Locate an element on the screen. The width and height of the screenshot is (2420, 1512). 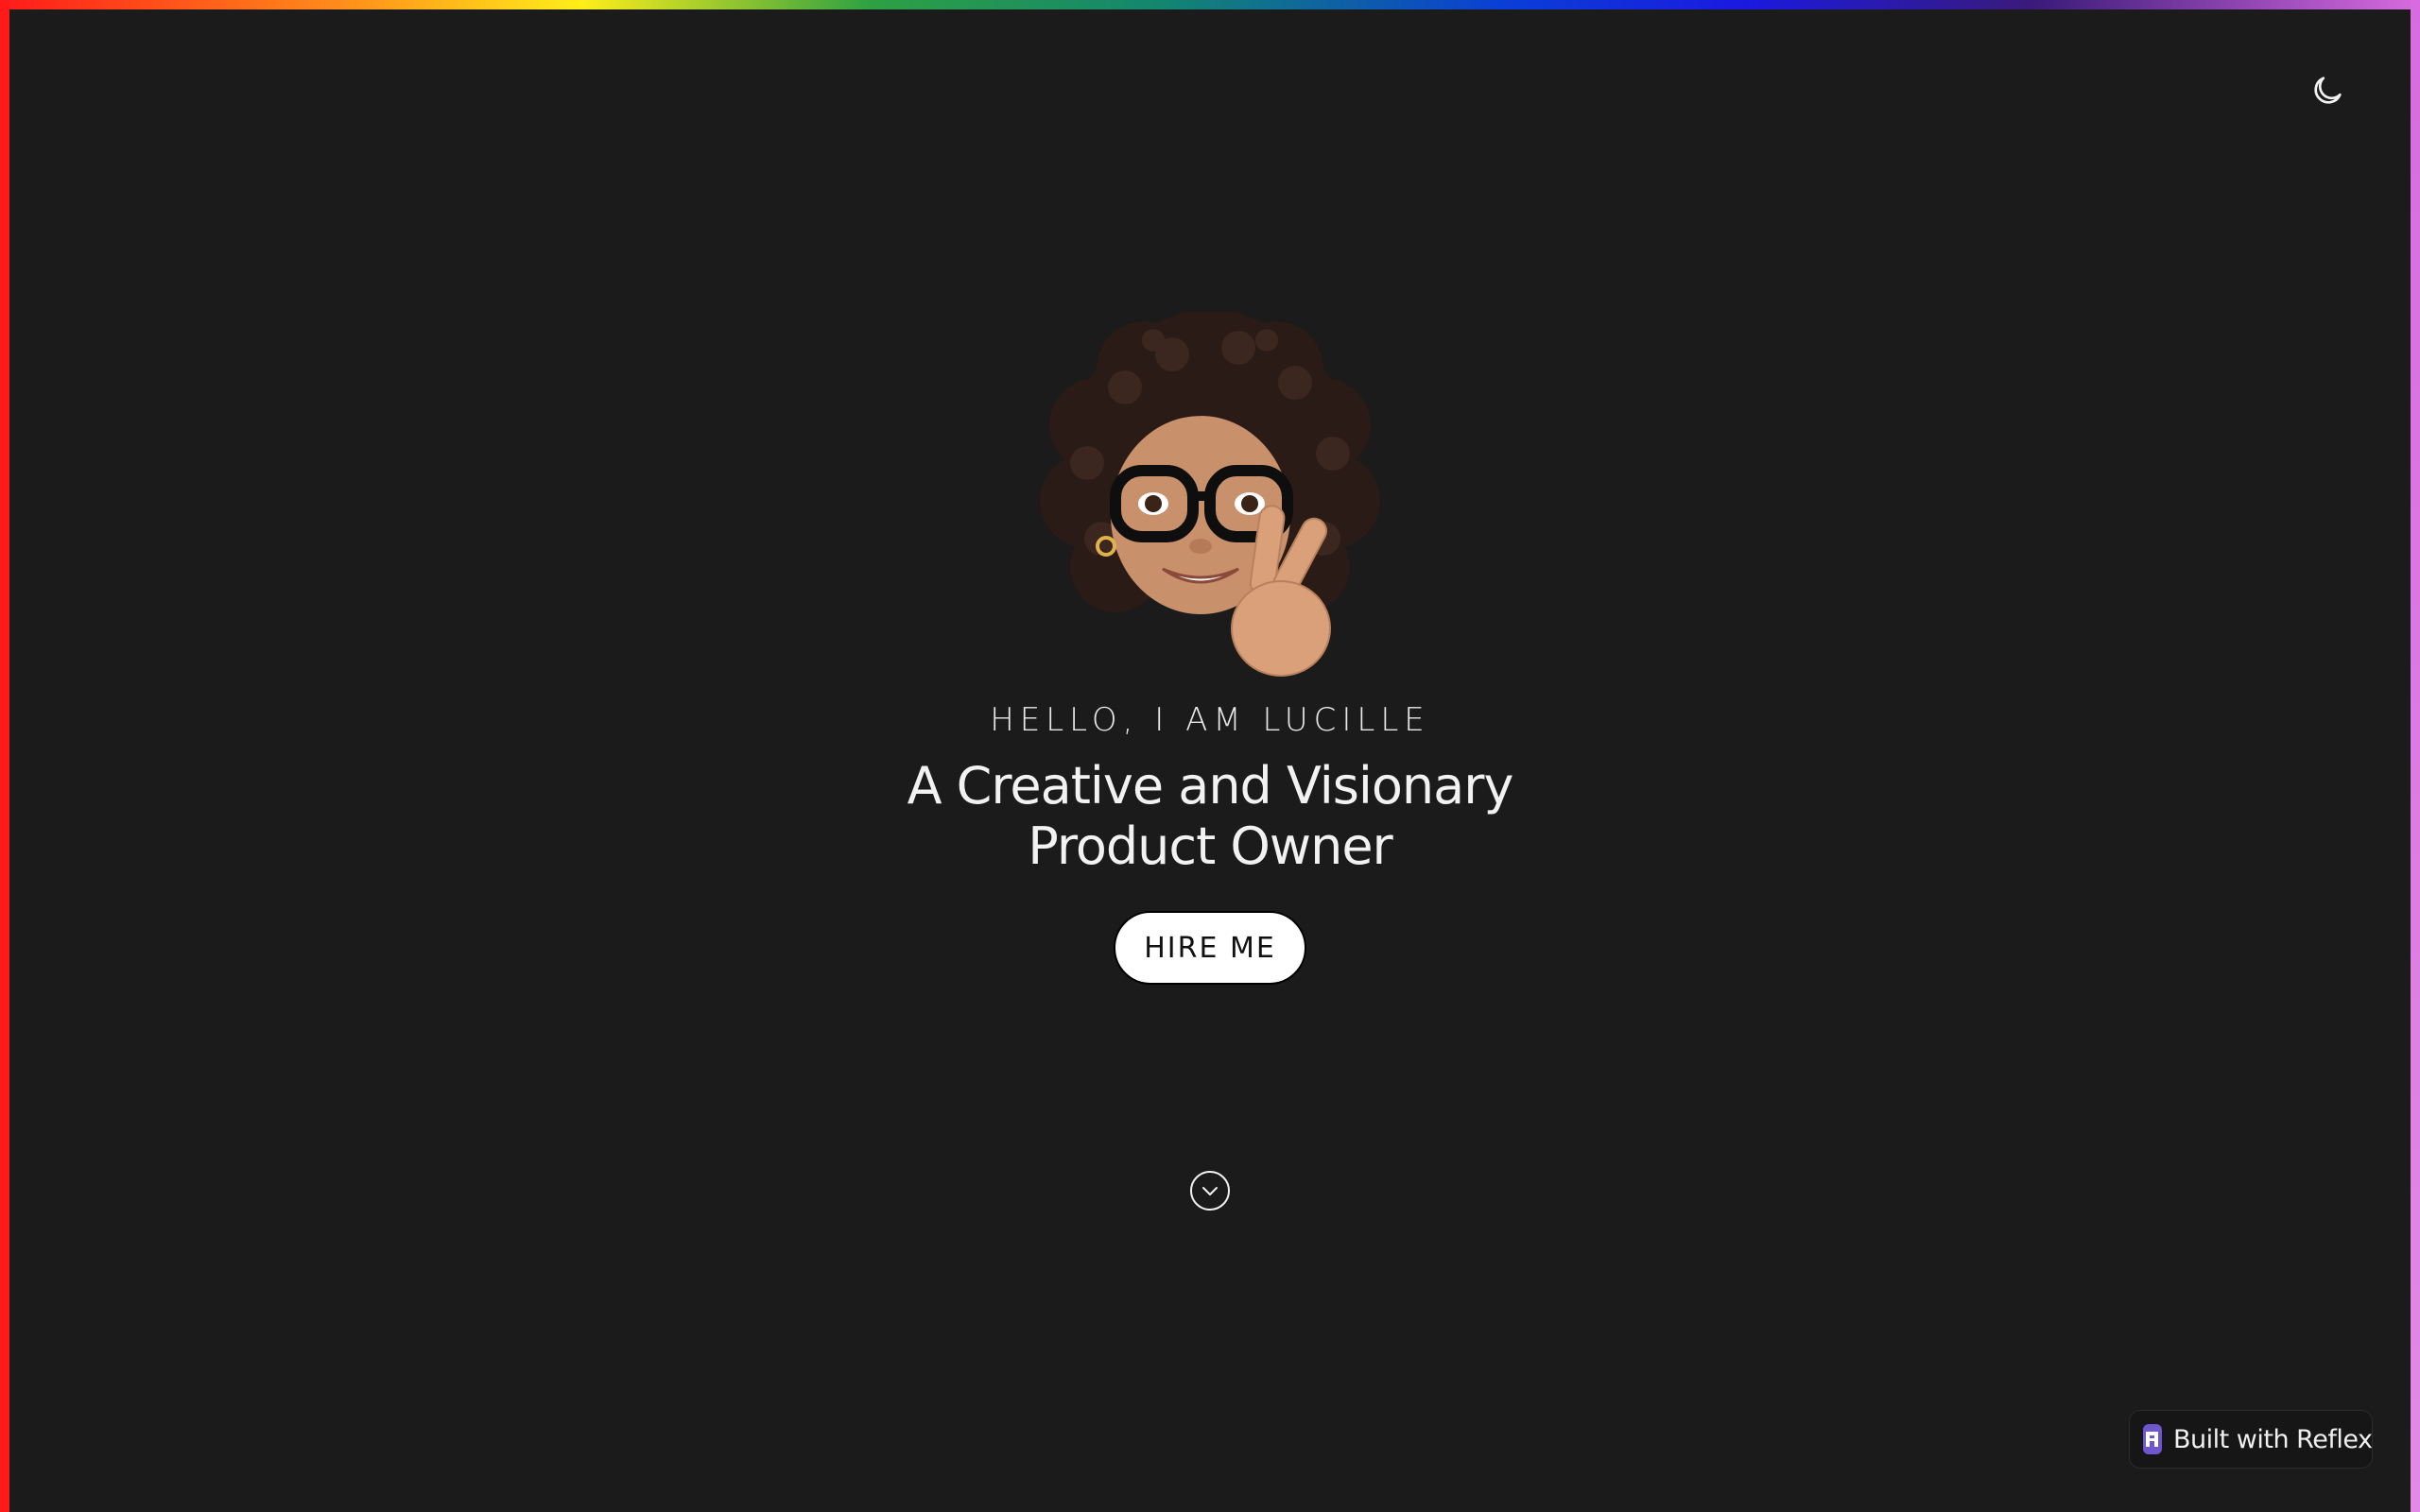
moon-icon is located at coordinates (2328, 90).